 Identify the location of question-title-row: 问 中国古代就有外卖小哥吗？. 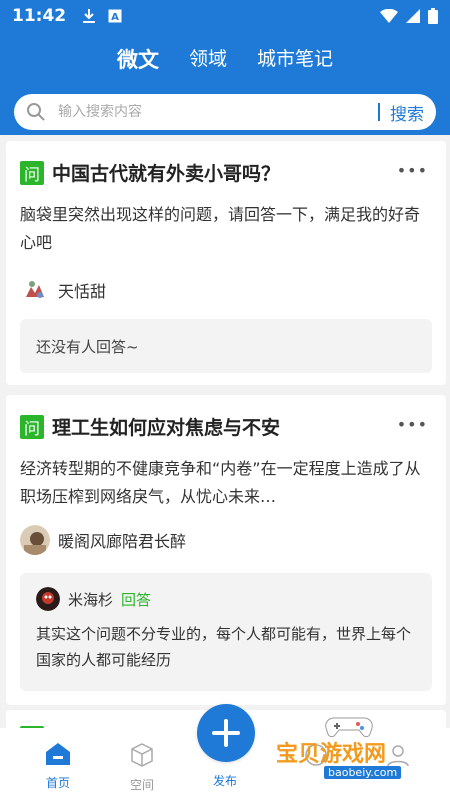
(150, 172).